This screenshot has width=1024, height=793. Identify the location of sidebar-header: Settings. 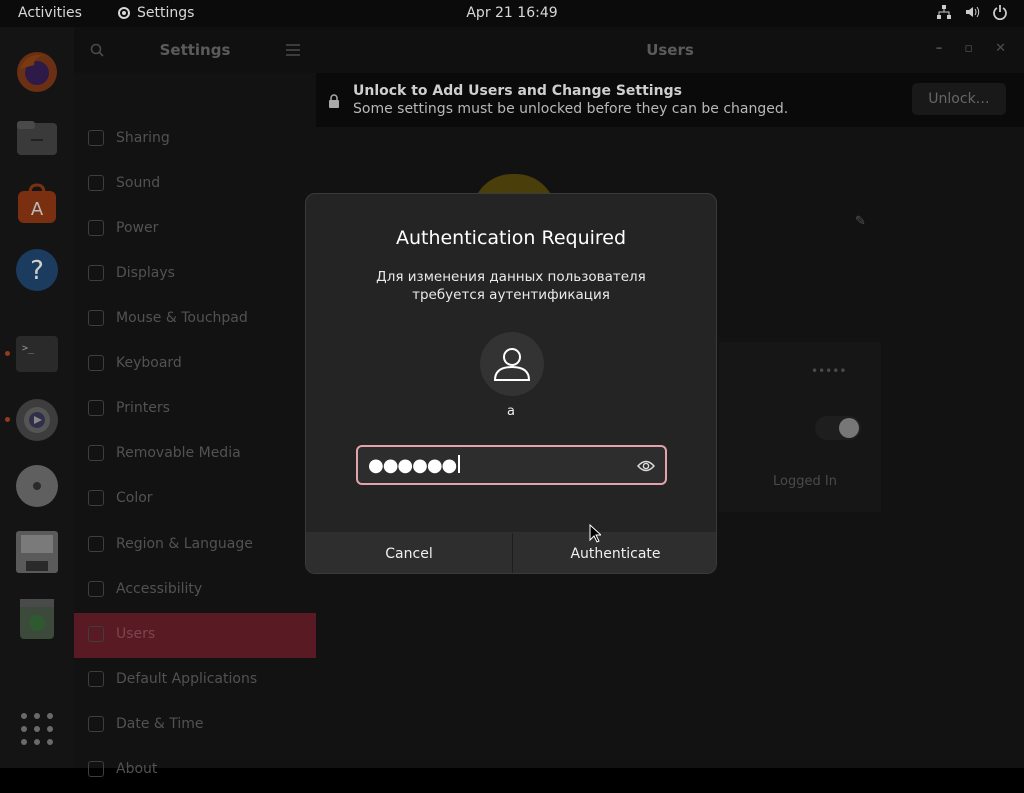
(195, 50).